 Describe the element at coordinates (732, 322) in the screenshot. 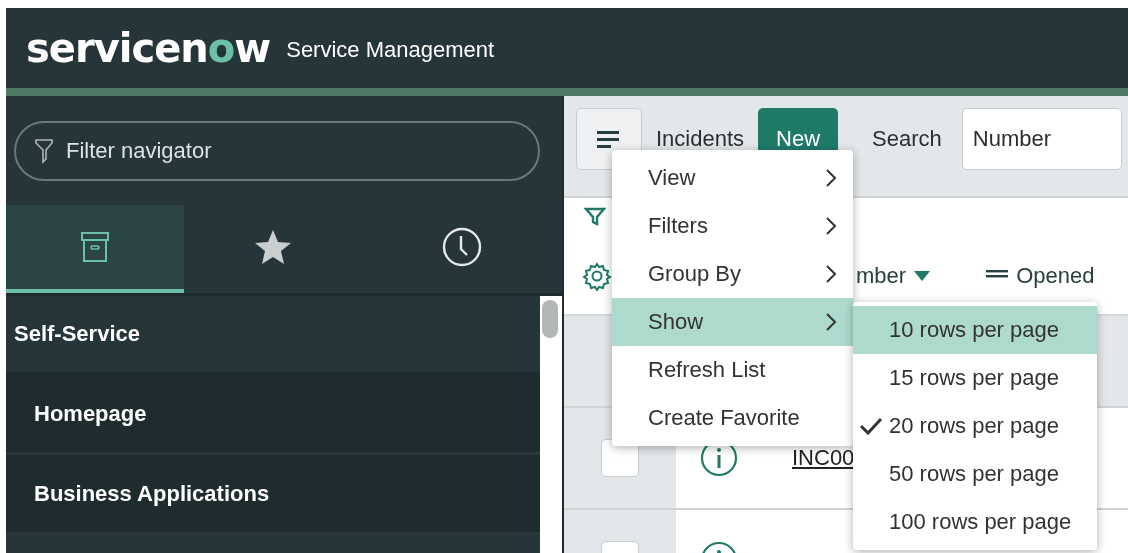

I see `menu-item: Show` at that location.